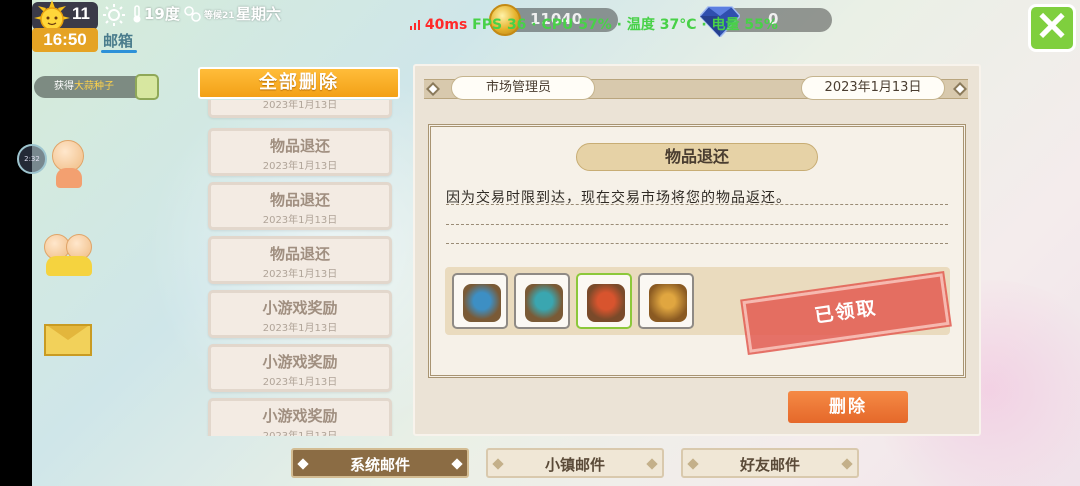 Image resolution: width=1080 pixels, height=486 pixels. What do you see at coordinates (64, 86) in the screenshot?
I see `seed-prefix: 获得` at bounding box center [64, 86].